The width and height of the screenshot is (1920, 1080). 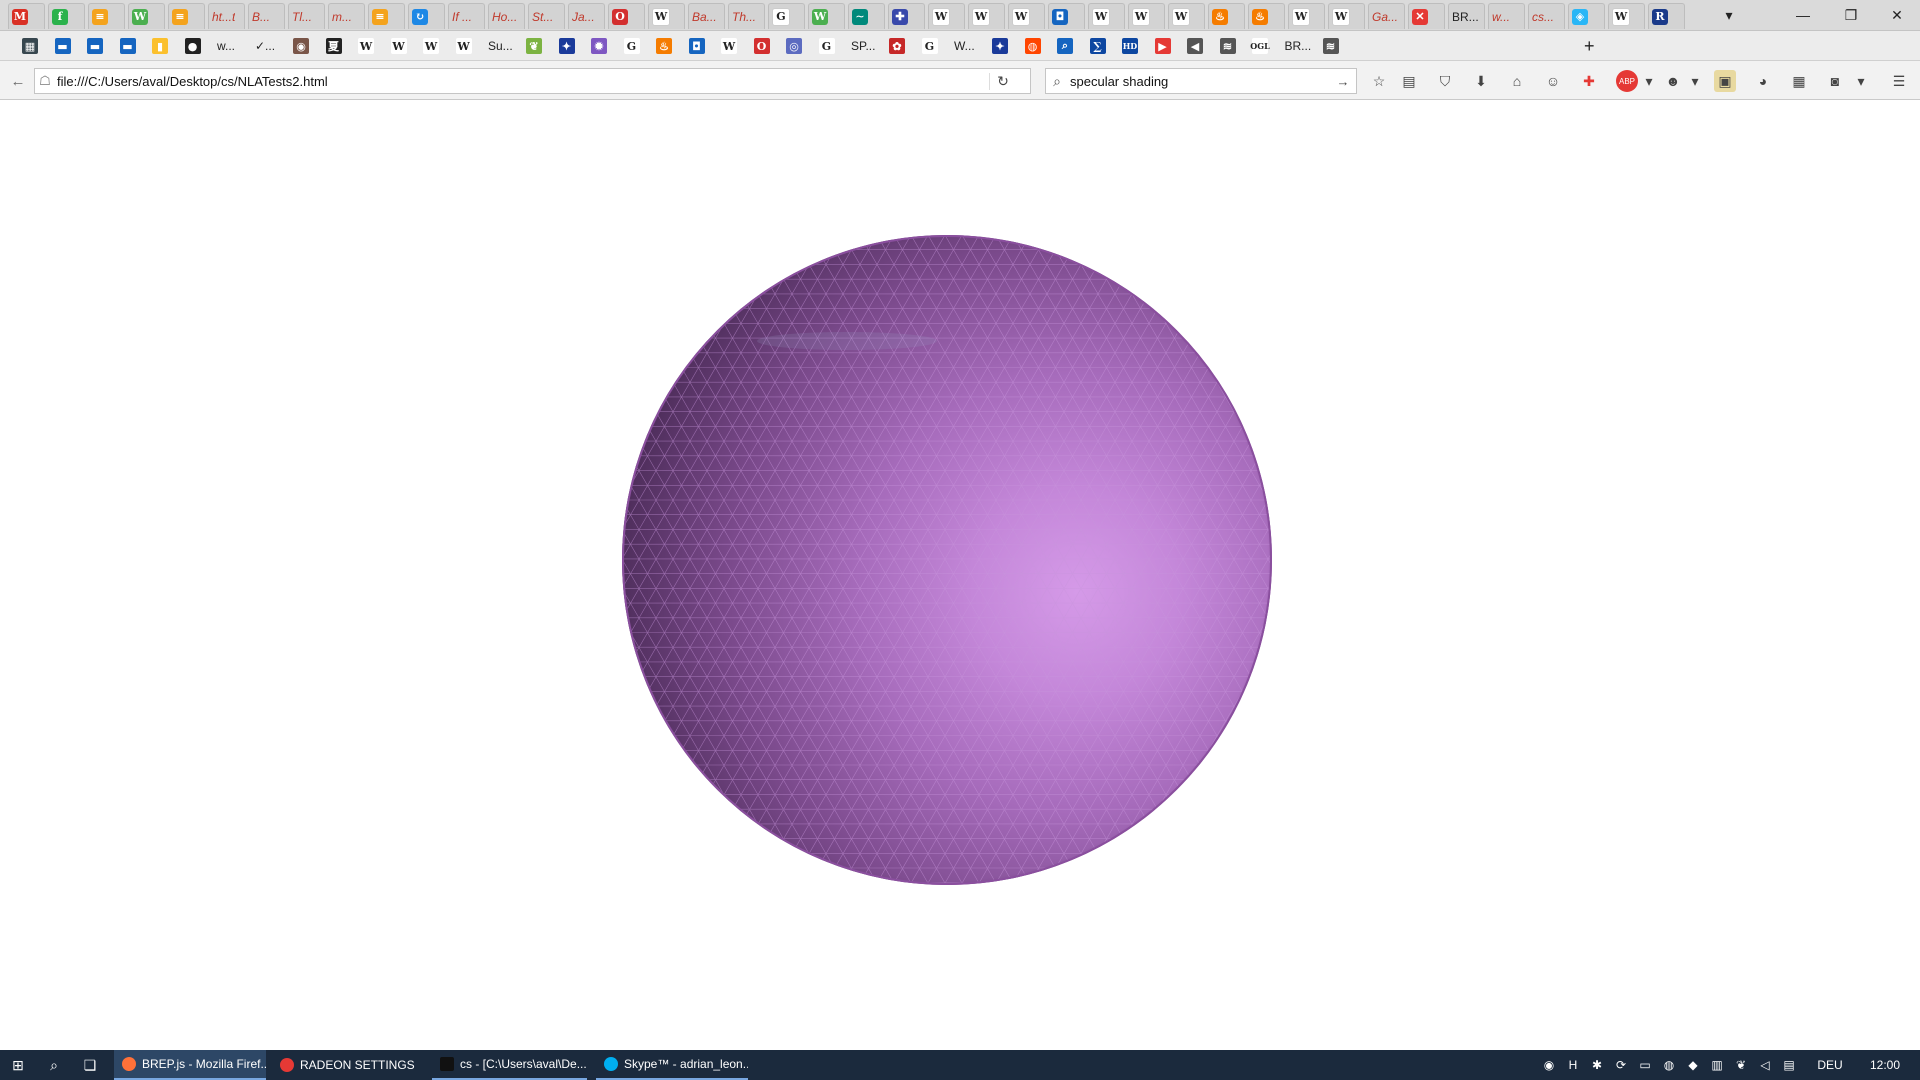 What do you see at coordinates (54, 1065) in the screenshot?
I see `search-icon: ⌕` at bounding box center [54, 1065].